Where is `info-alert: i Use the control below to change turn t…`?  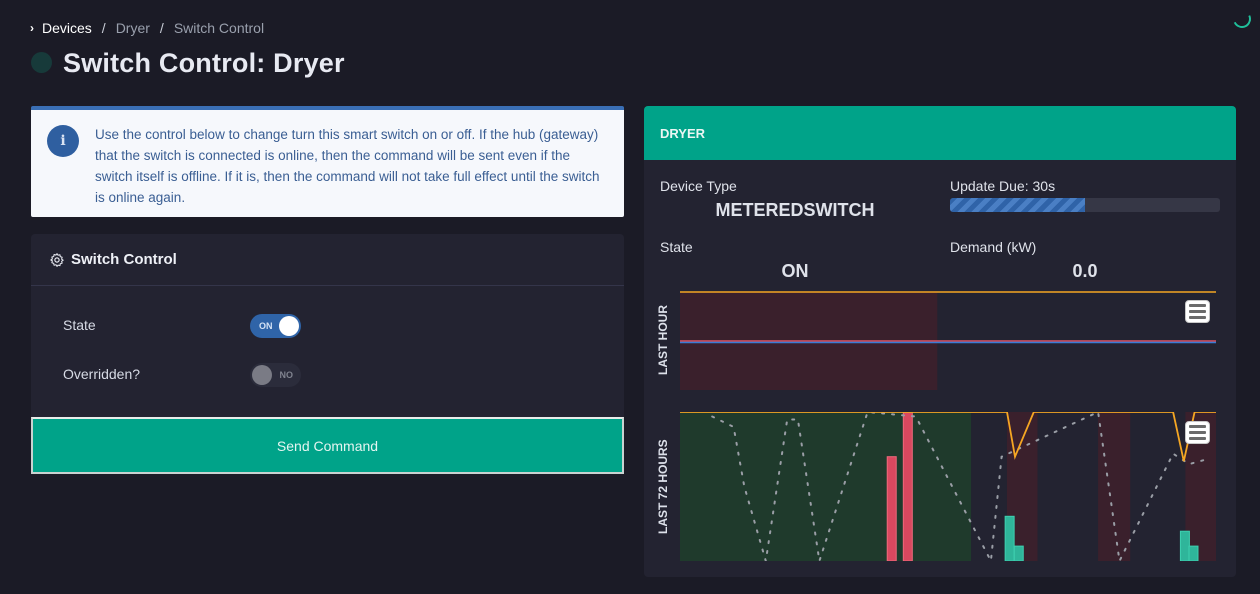 info-alert: i Use the control below to change turn t… is located at coordinates (327, 161).